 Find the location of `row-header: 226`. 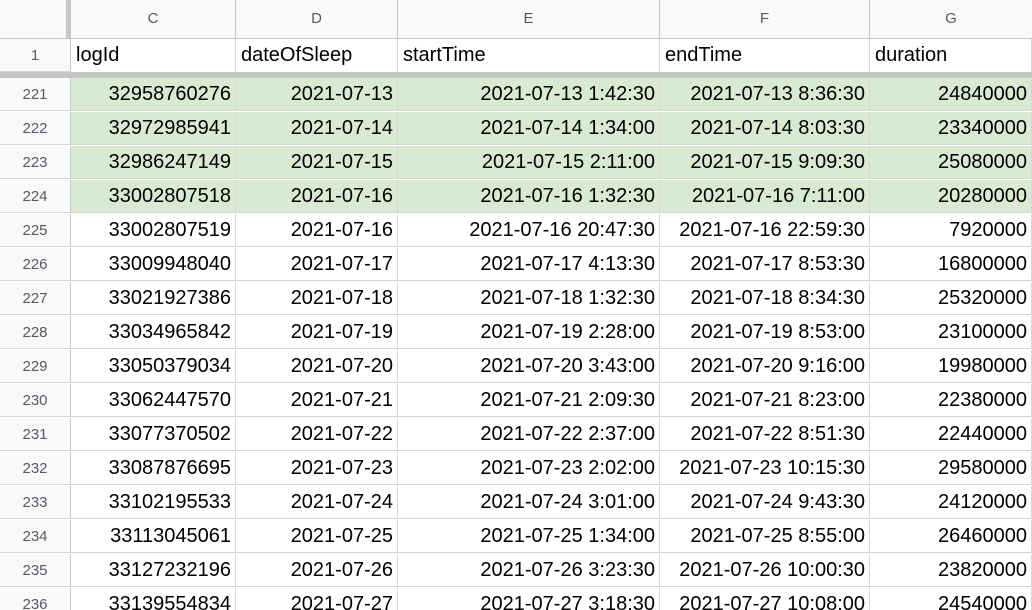

row-header: 226 is located at coordinates (35, 264).